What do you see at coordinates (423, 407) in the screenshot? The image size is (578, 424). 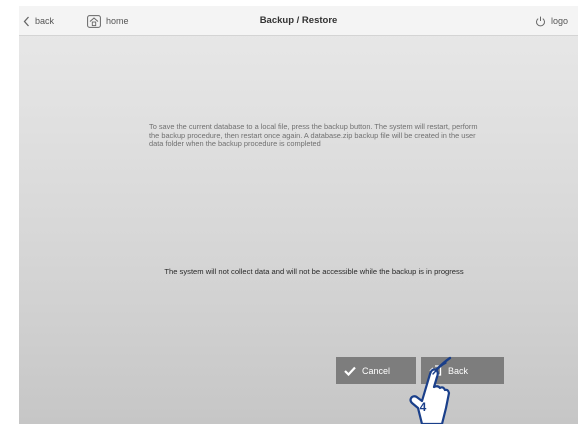 I see `step-number-badge: 4` at bounding box center [423, 407].